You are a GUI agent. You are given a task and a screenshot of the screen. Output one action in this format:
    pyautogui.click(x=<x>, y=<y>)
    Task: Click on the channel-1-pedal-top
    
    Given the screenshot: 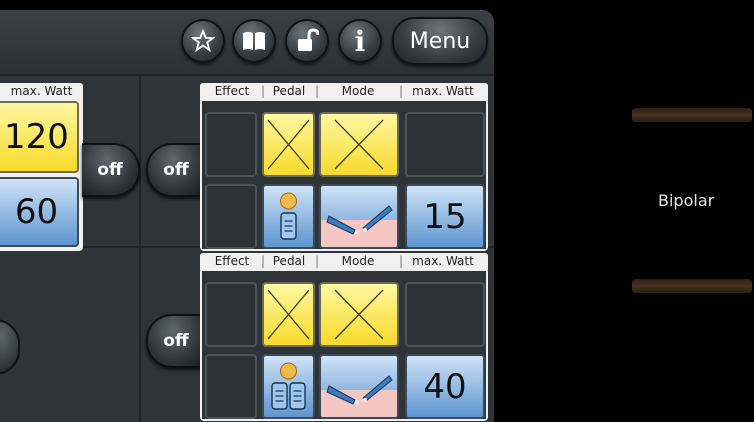 What is the action you would take?
    pyautogui.click(x=288, y=144)
    